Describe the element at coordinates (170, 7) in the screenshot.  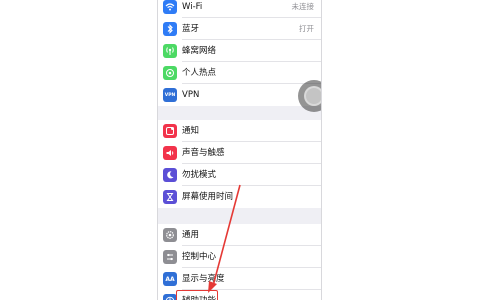
I see `wifi-icon` at that location.